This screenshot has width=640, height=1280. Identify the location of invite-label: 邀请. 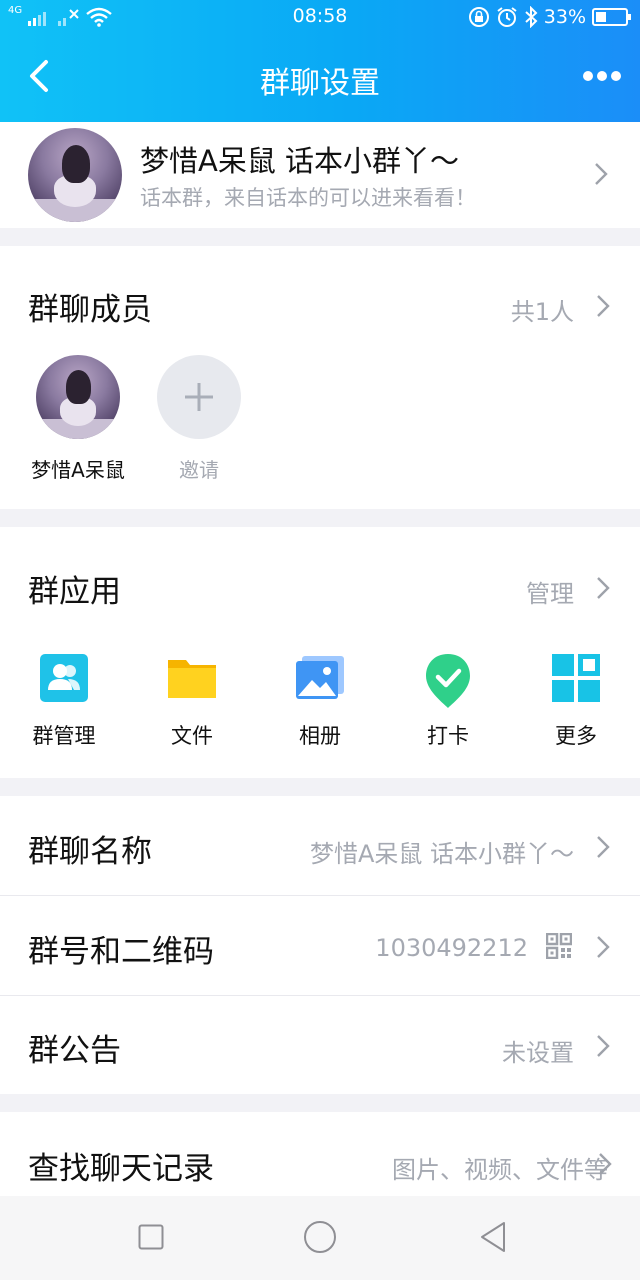
(199, 470).